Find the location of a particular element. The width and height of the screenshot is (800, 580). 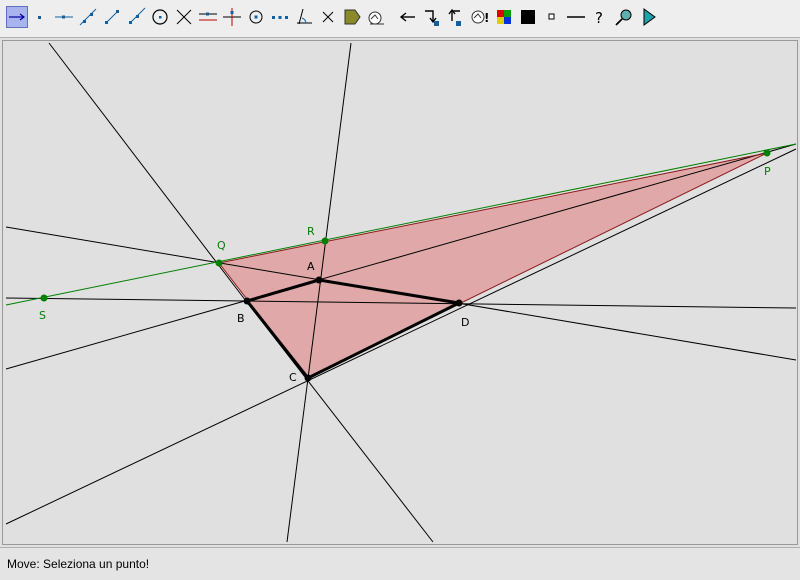

move-tool-button is located at coordinates (17, 17).